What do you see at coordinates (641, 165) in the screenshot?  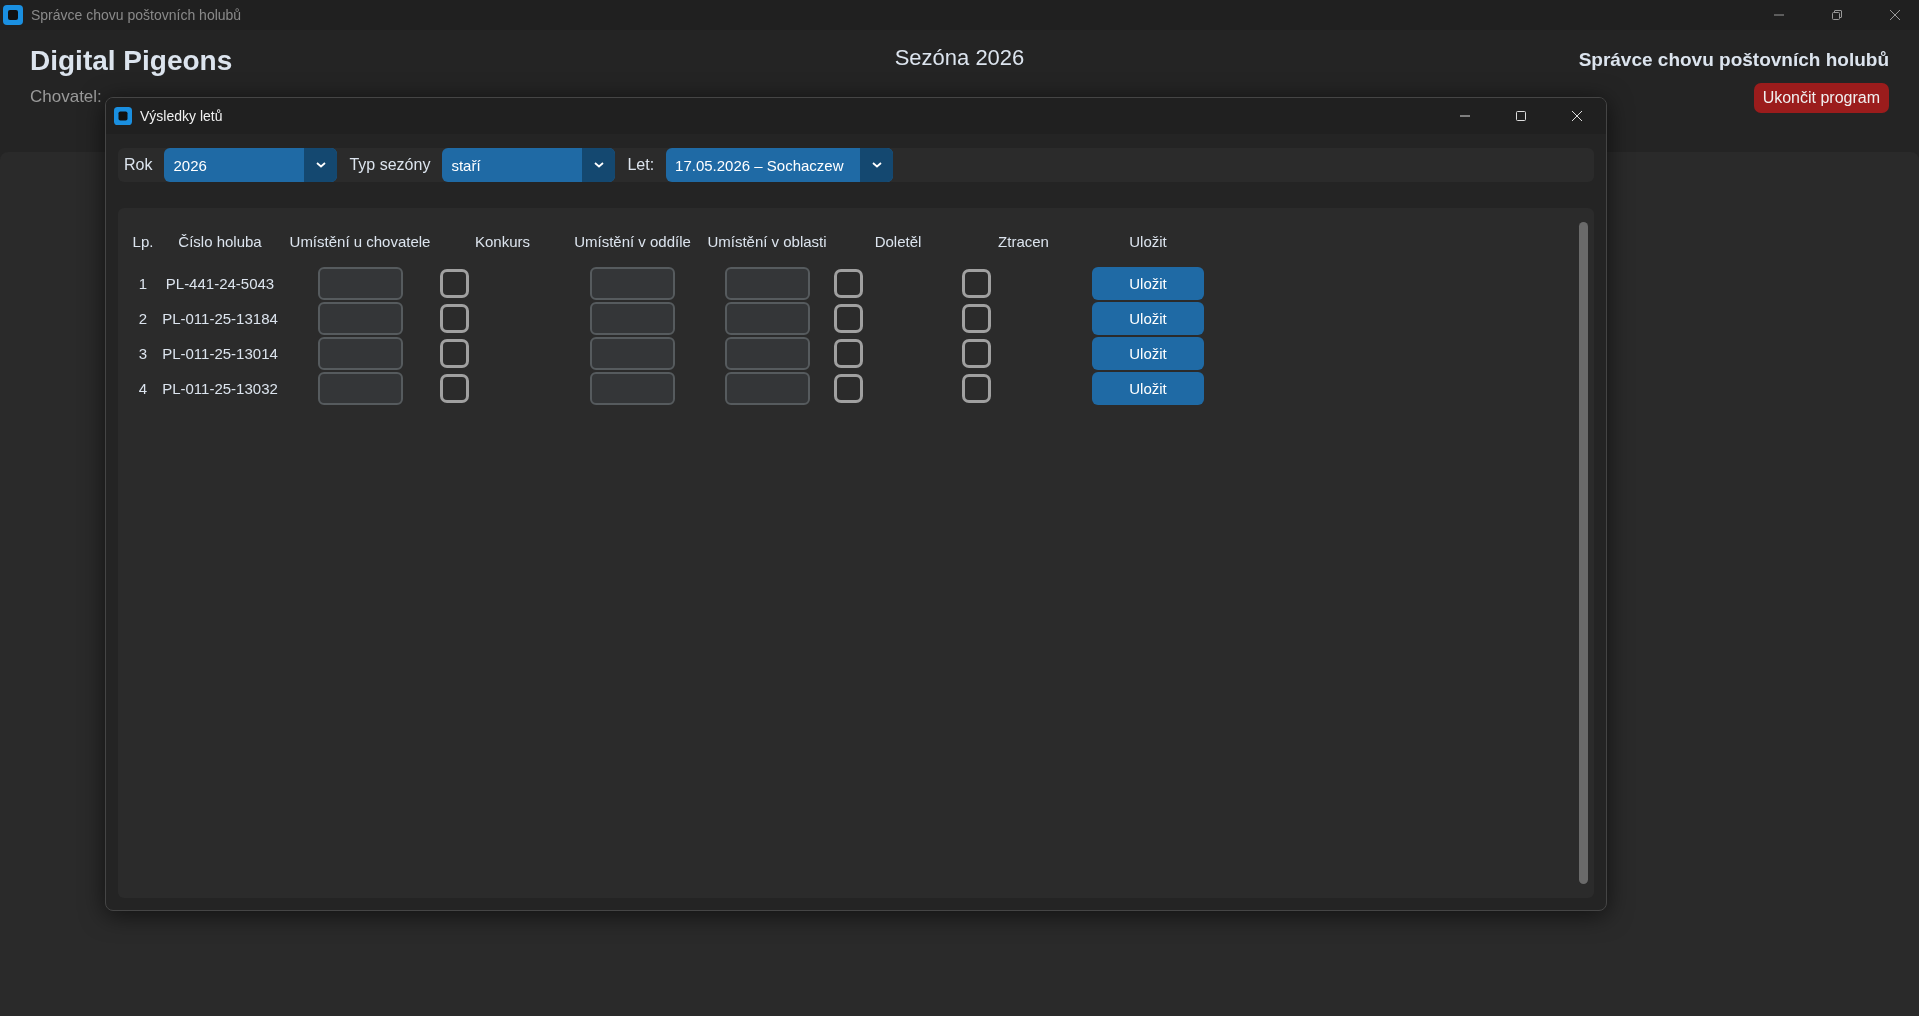 I see `filter-label: Let:` at bounding box center [641, 165].